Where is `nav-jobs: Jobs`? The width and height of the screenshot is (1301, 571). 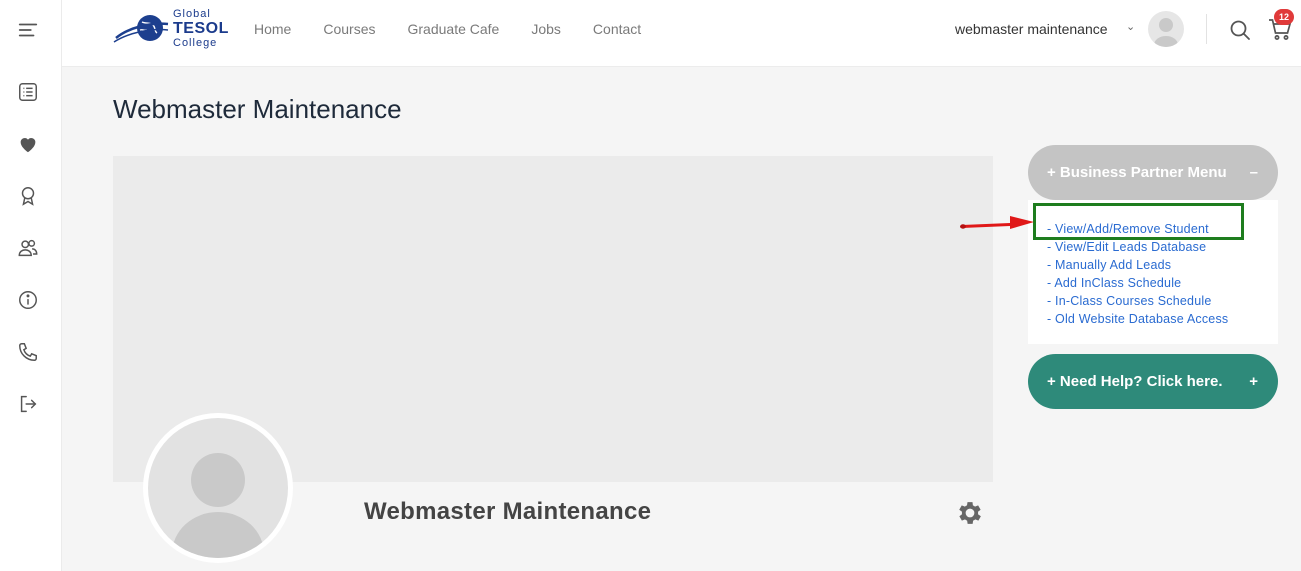
nav-jobs: Jobs is located at coordinates (546, 29).